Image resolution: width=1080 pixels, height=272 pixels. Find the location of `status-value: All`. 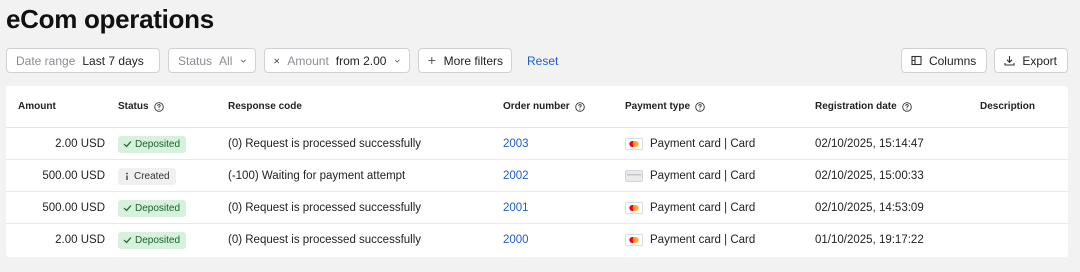

status-value: All is located at coordinates (226, 60).